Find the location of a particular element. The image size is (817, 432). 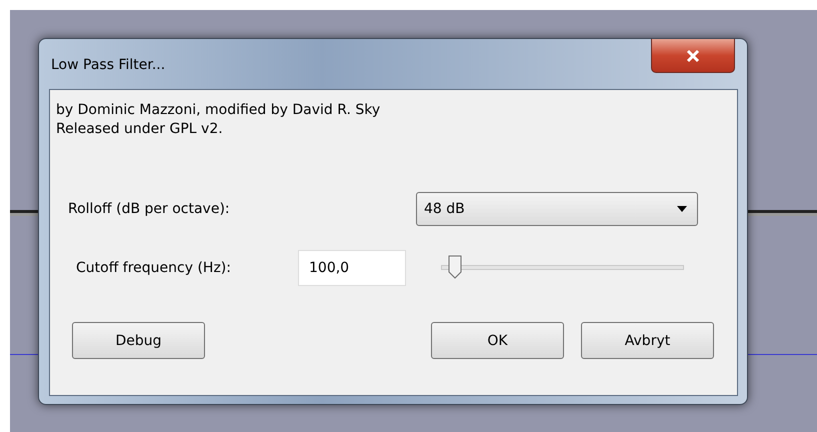

dialog-button: Avbryt is located at coordinates (647, 340).